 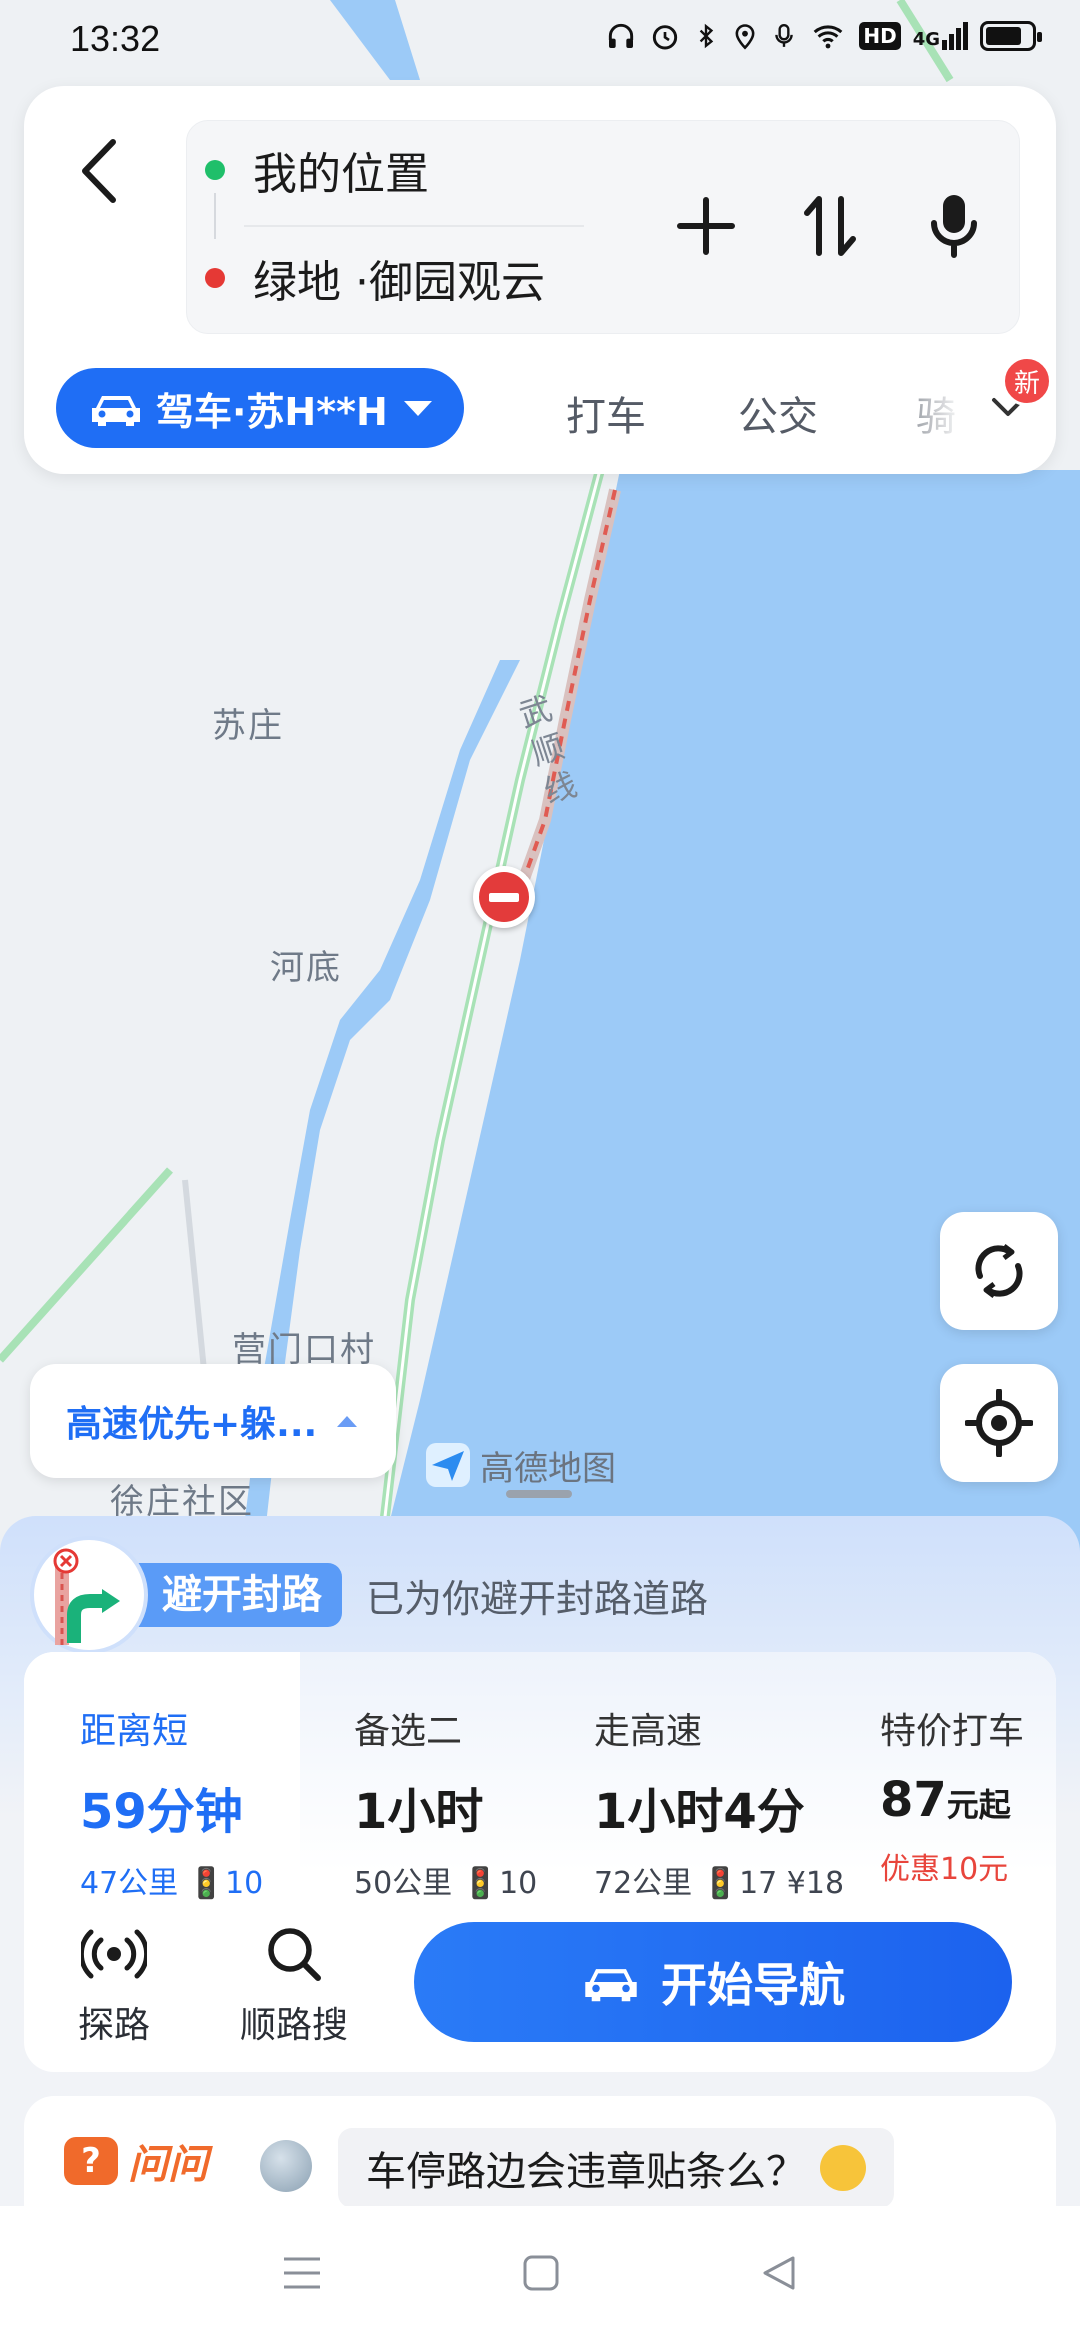 I want to click on headphones-icon, so click(x=621, y=35).